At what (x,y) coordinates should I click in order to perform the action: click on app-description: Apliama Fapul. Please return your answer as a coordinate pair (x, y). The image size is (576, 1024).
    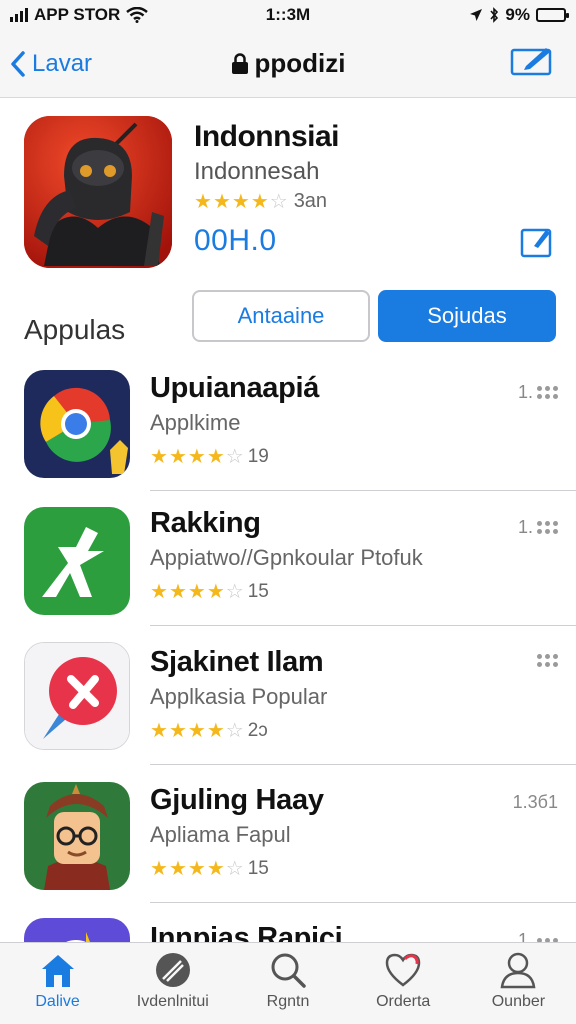
    Looking at the image, I should click on (220, 834).